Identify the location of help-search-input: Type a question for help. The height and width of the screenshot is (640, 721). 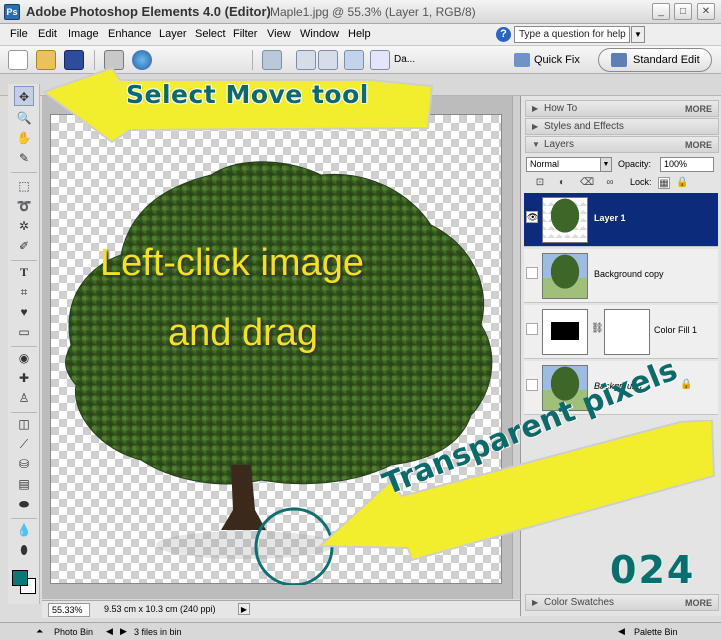
(572, 34).